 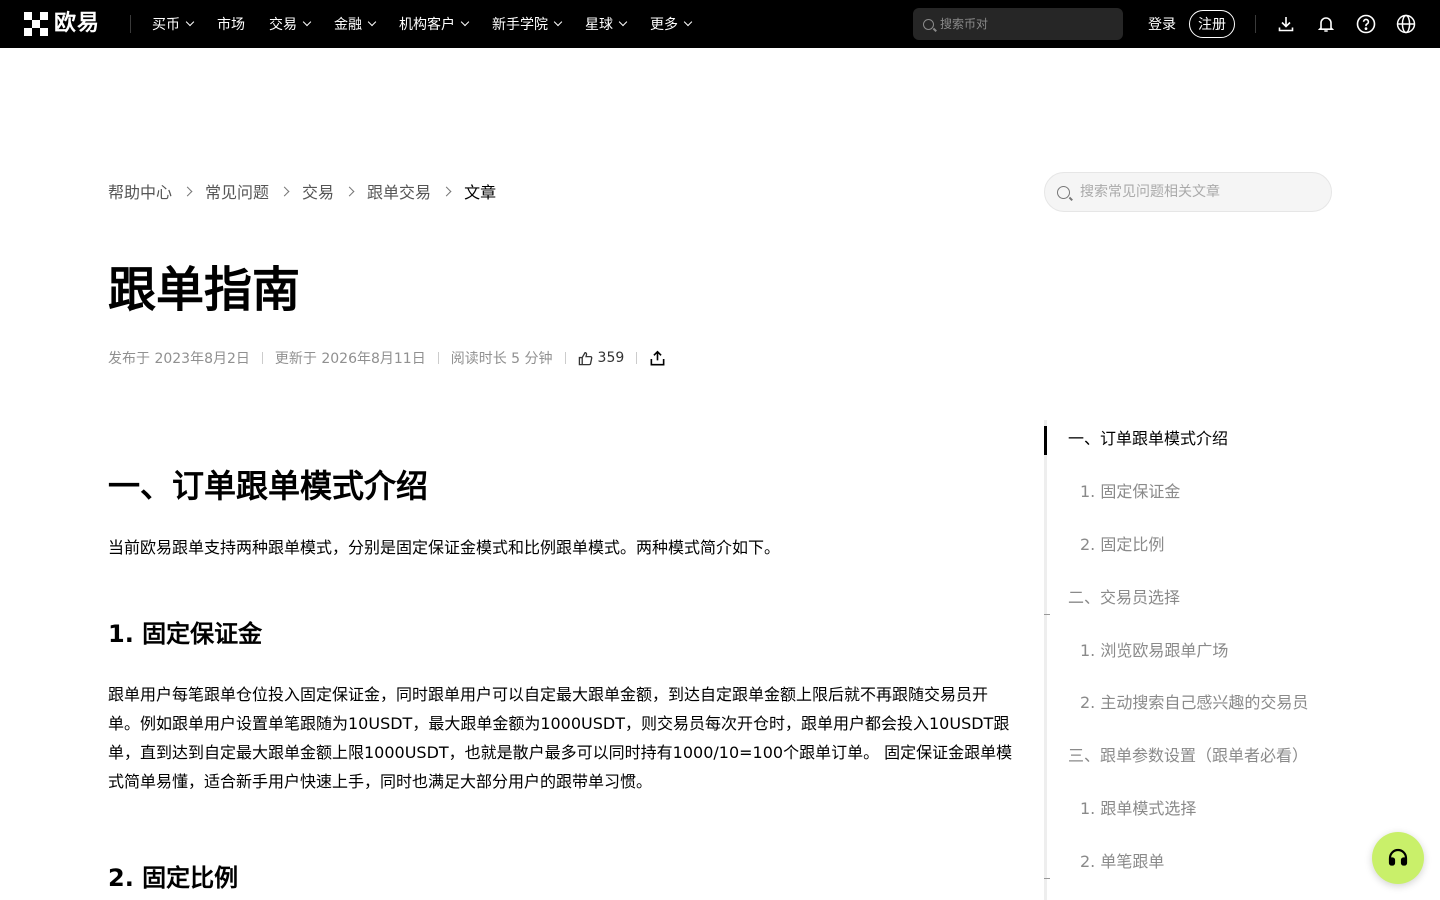 What do you see at coordinates (1286, 24) in the screenshot?
I see `download-icon` at bounding box center [1286, 24].